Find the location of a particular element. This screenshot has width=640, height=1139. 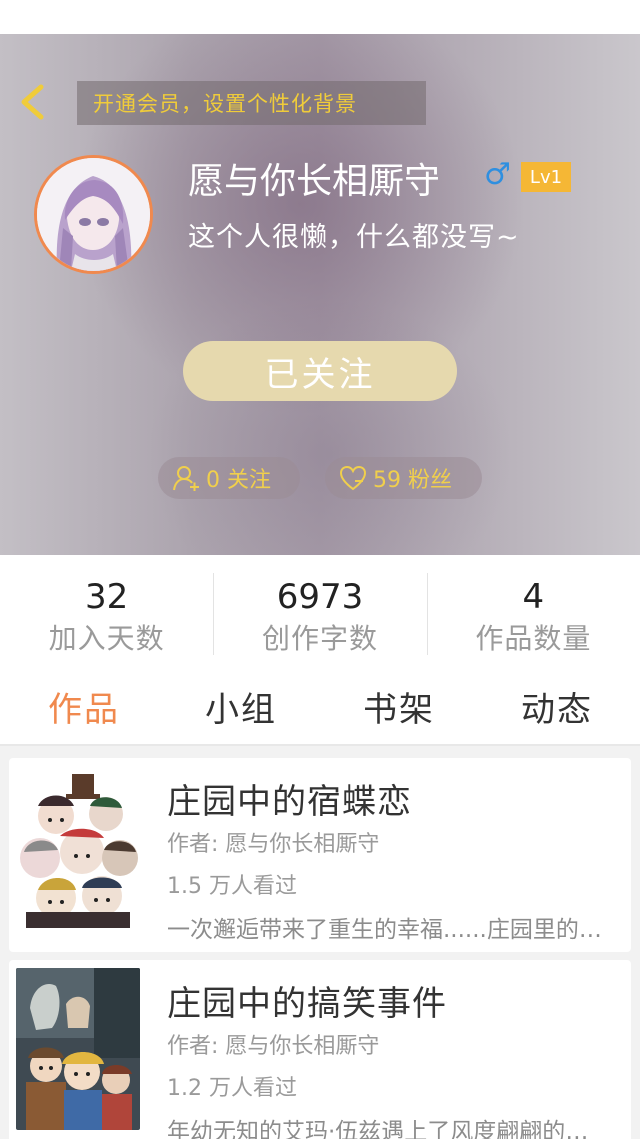

stat-value: 32 is located at coordinates (107, 597).